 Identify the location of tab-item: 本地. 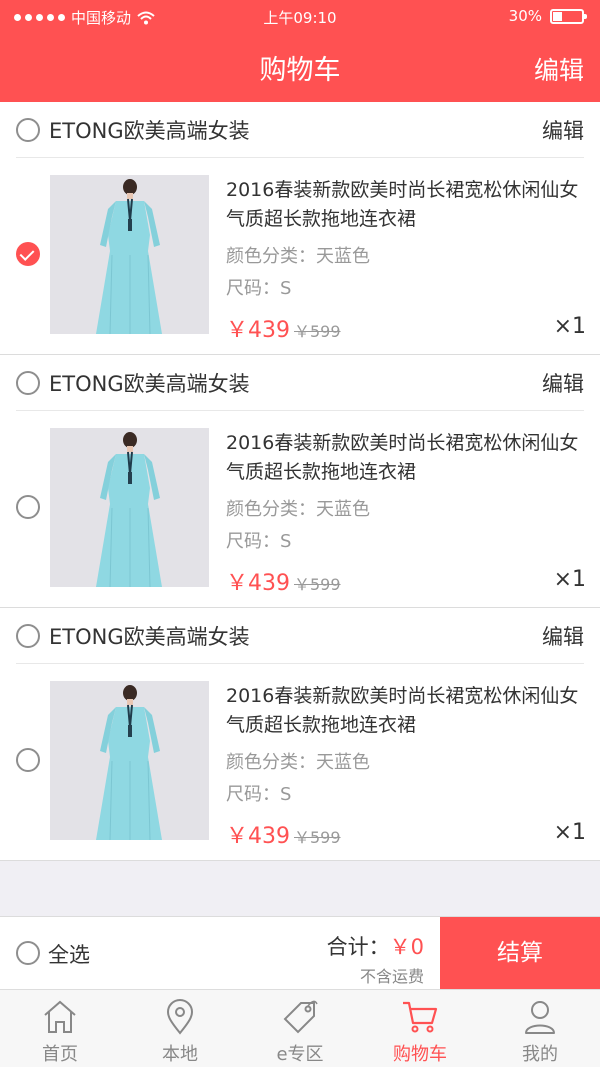
(180, 1028).